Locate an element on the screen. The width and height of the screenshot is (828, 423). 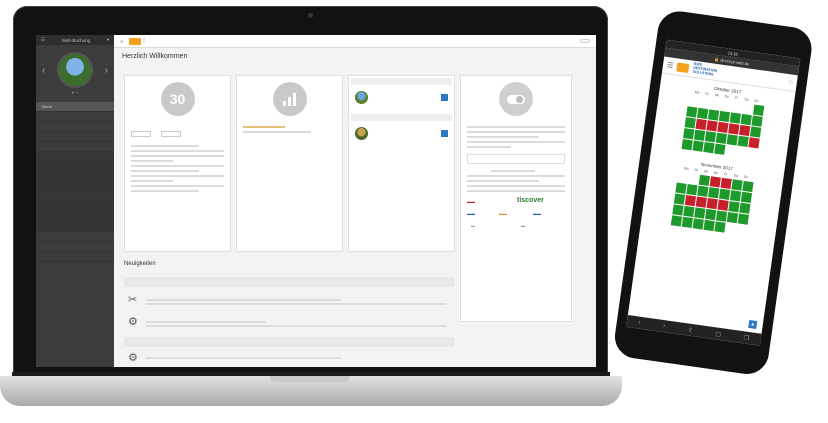
close-icon: ✕ is located at coordinates (121, 41).